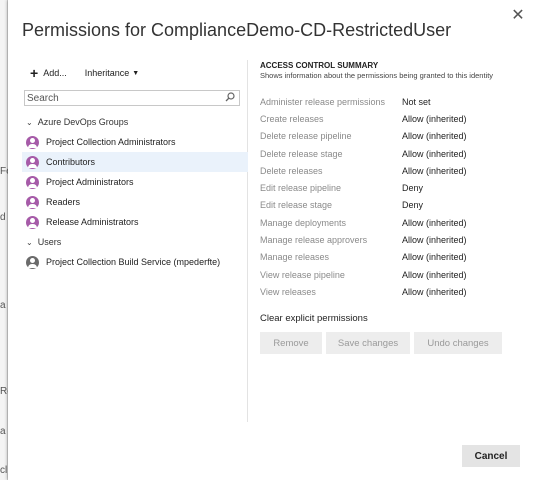  Describe the element at coordinates (491, 456) in the screenshot. I see `cancel-button: Cancel` at that location.